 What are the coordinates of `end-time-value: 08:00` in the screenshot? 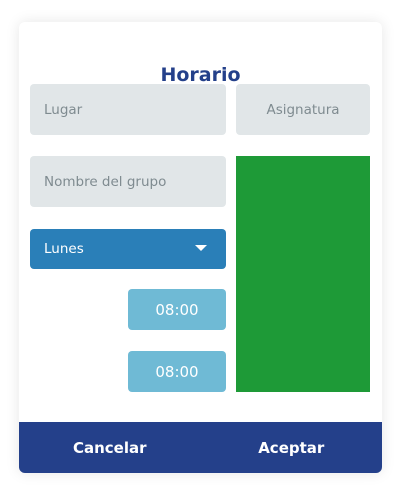 It's located at (177, 371).